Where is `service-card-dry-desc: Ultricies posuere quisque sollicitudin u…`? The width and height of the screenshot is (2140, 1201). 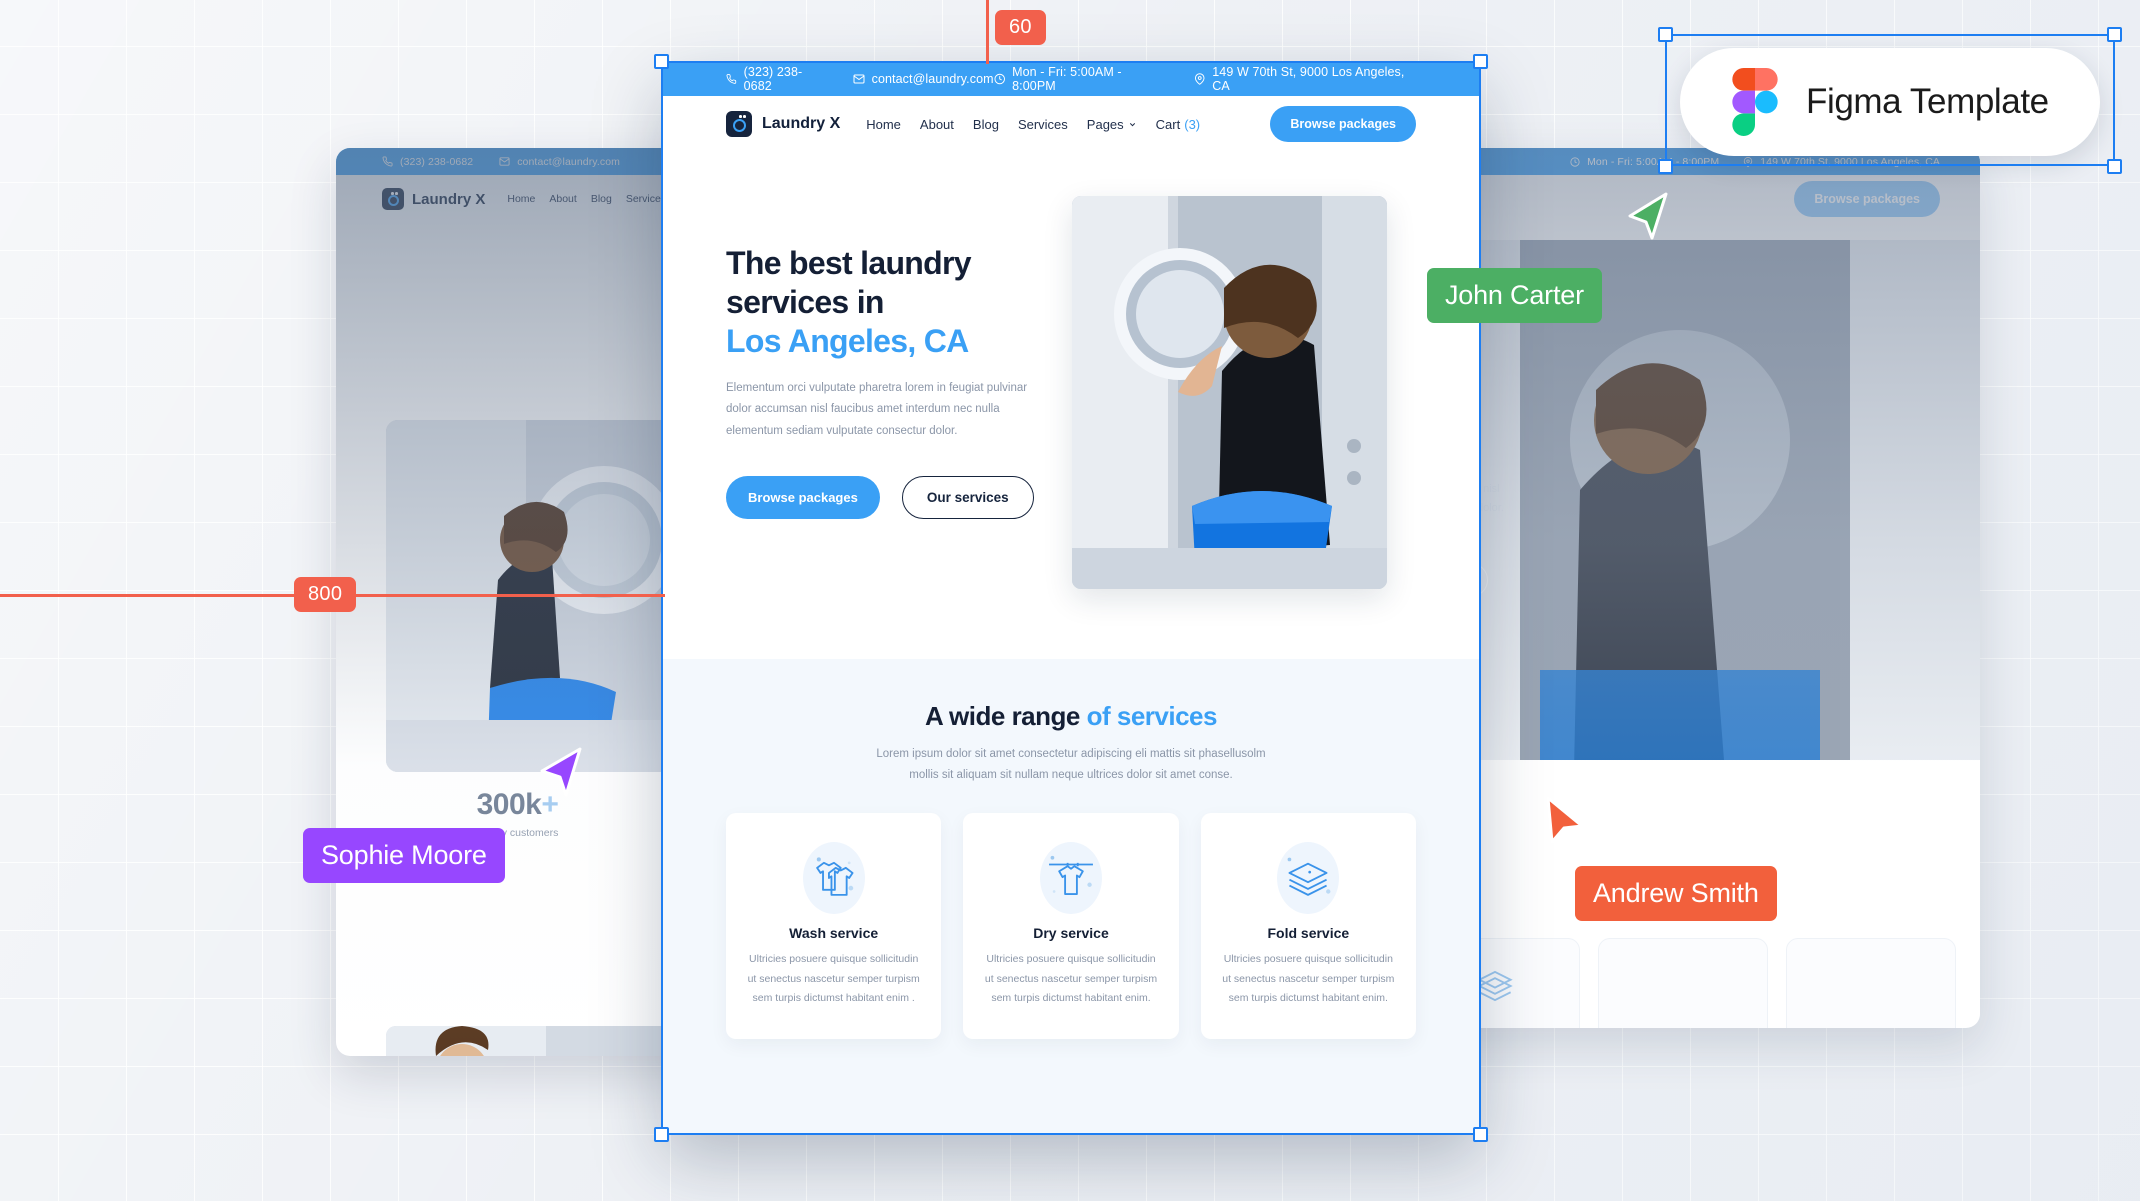
service-card-dry-desc: Ultricies posuere quisque sollicitudin u… is located at coordinates (1071, 979).